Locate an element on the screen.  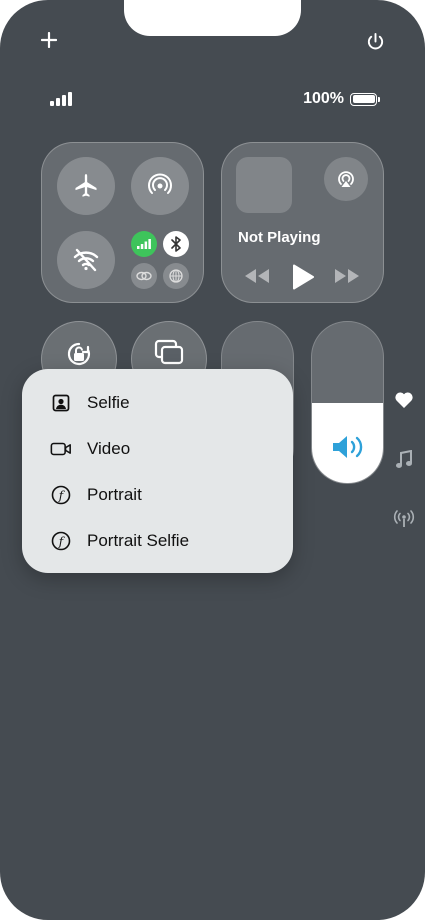
menu-item-video: Video is located at coordinates (157, 449).